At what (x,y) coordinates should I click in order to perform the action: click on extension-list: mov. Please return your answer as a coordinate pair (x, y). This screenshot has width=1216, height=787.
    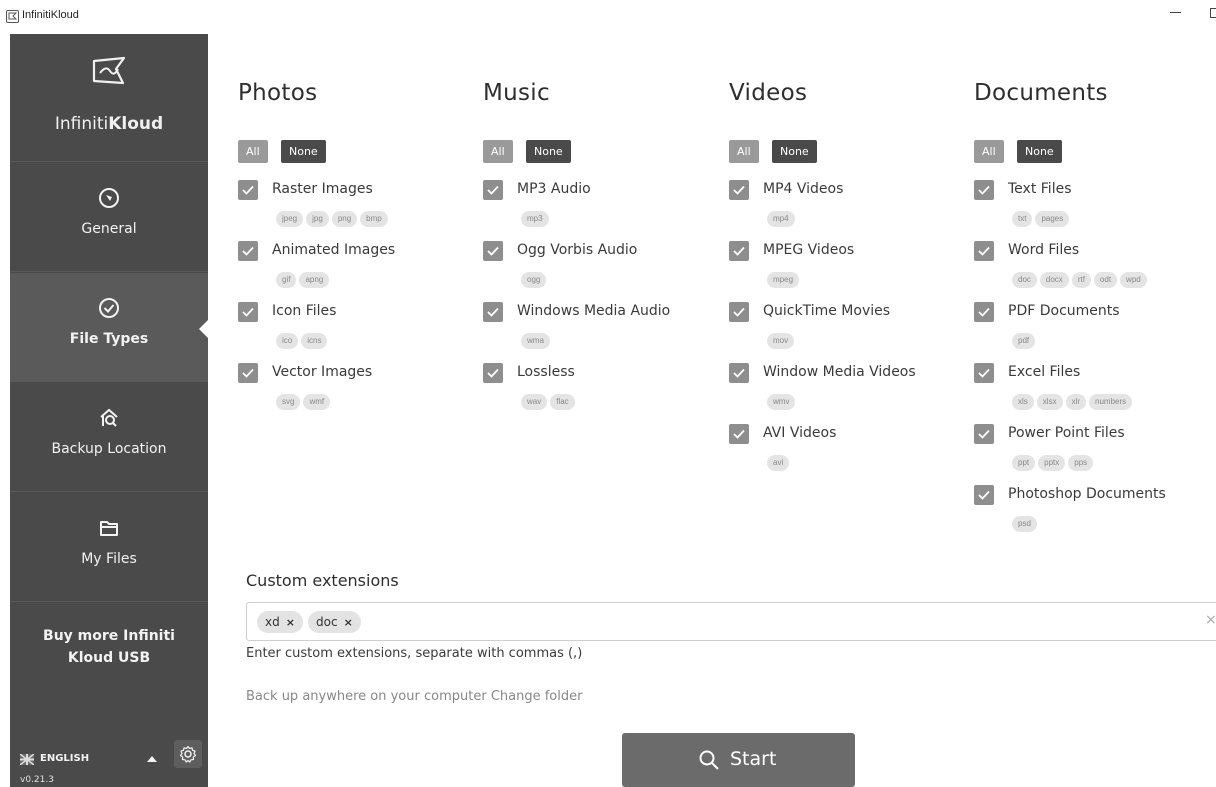
    Looking at the image, I should click on (782, 338).